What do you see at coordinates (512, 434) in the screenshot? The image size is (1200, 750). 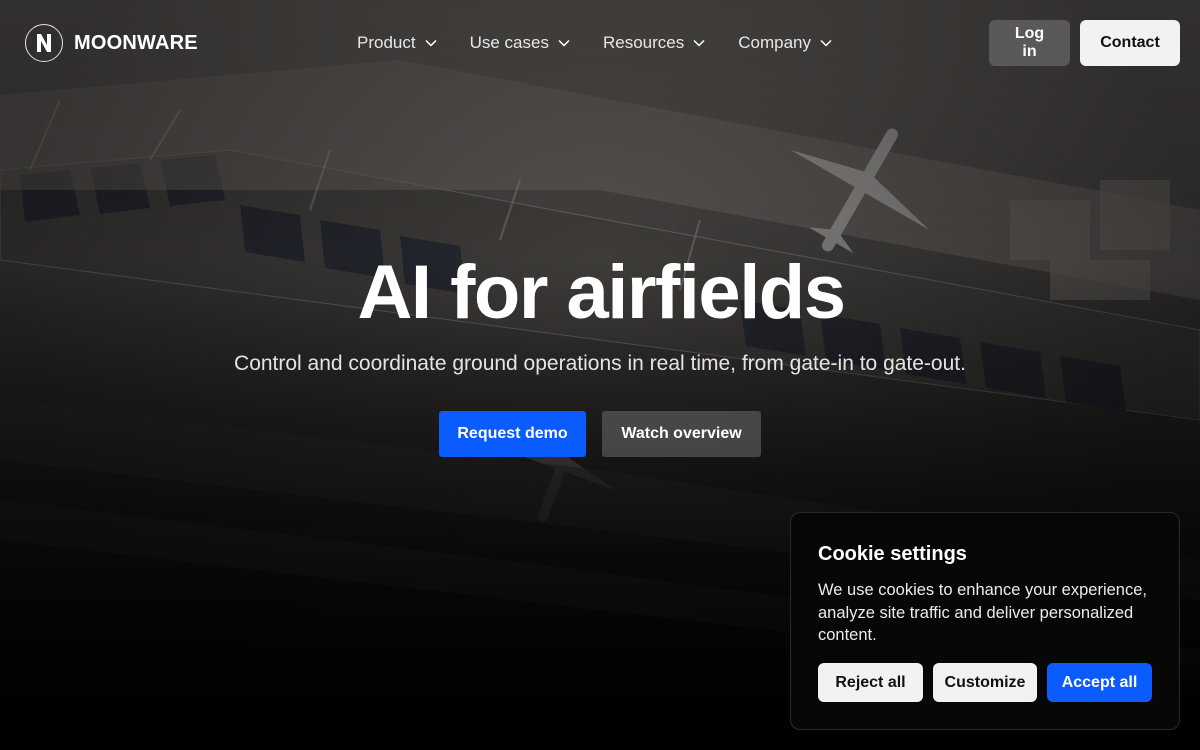 I see `request-demo-button: Request demo` at bounding box center [512, 434].